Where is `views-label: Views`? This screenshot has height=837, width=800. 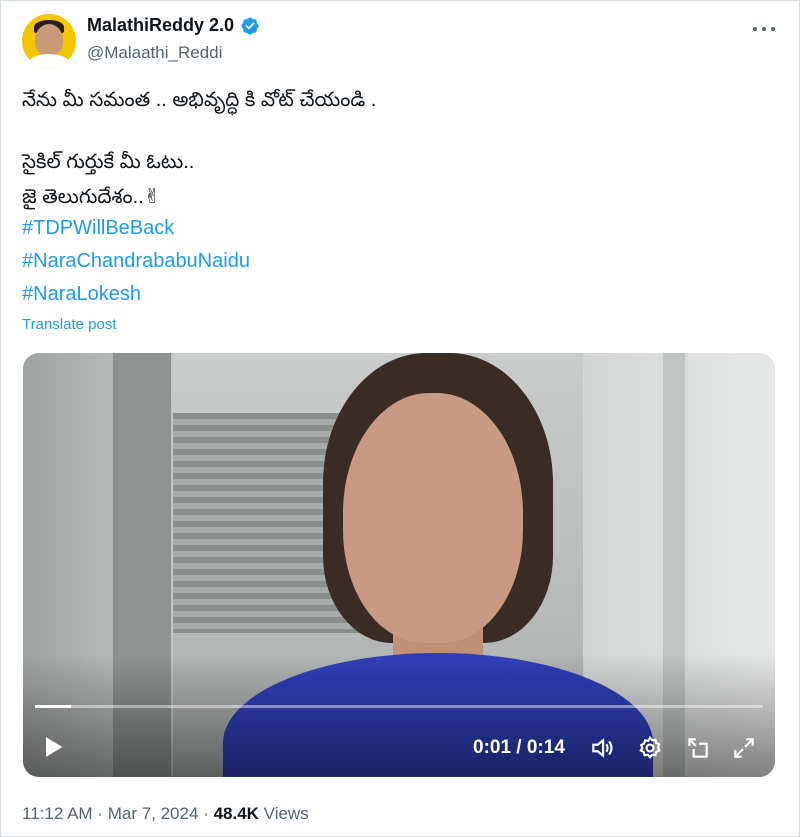
views-label: Views is located at coordinates (286, 813).